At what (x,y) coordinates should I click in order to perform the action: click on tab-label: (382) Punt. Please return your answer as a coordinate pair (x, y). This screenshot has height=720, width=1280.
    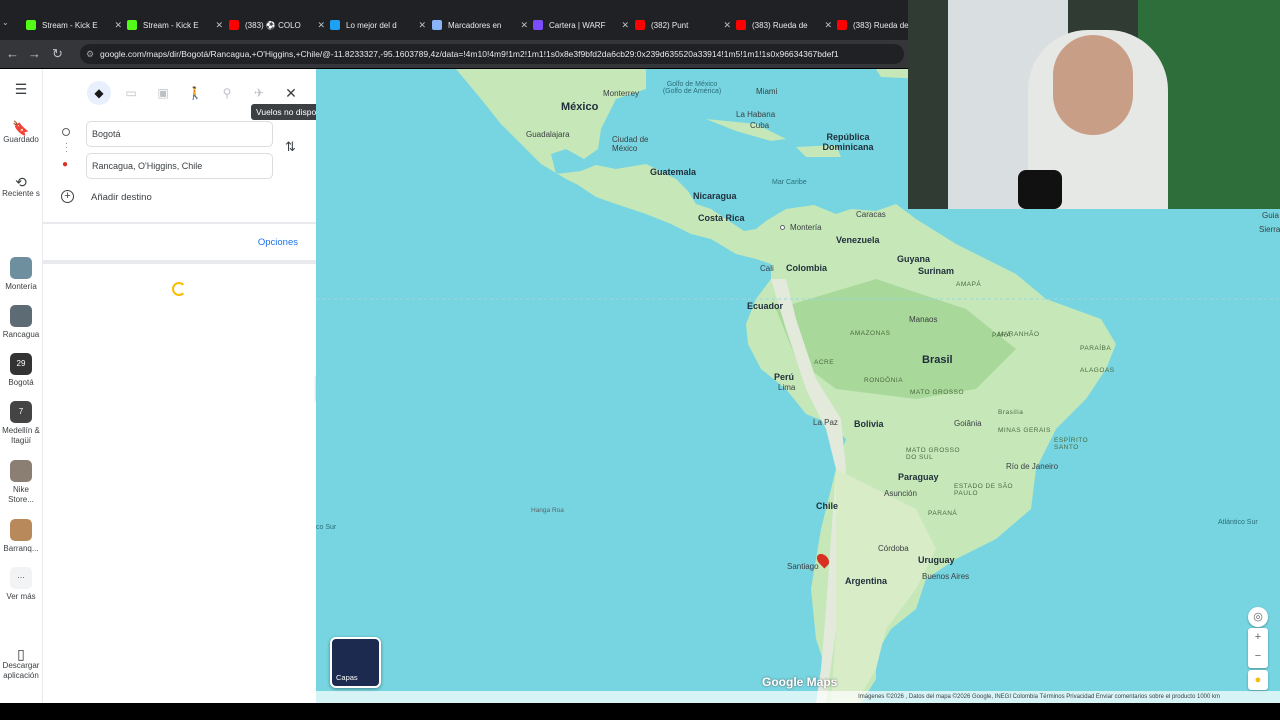
    Looking at the image, I should click on (670, 25).